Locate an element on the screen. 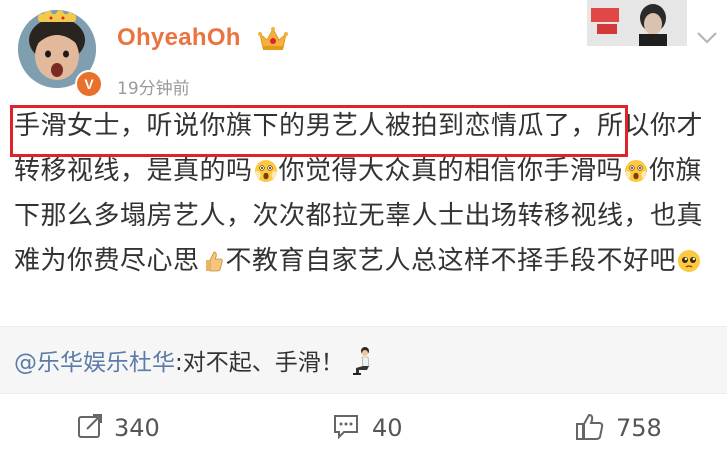 Image resolution: width=727 pixels, height=457 pixels. like-count: 758 is located at coordinates (639, 428).